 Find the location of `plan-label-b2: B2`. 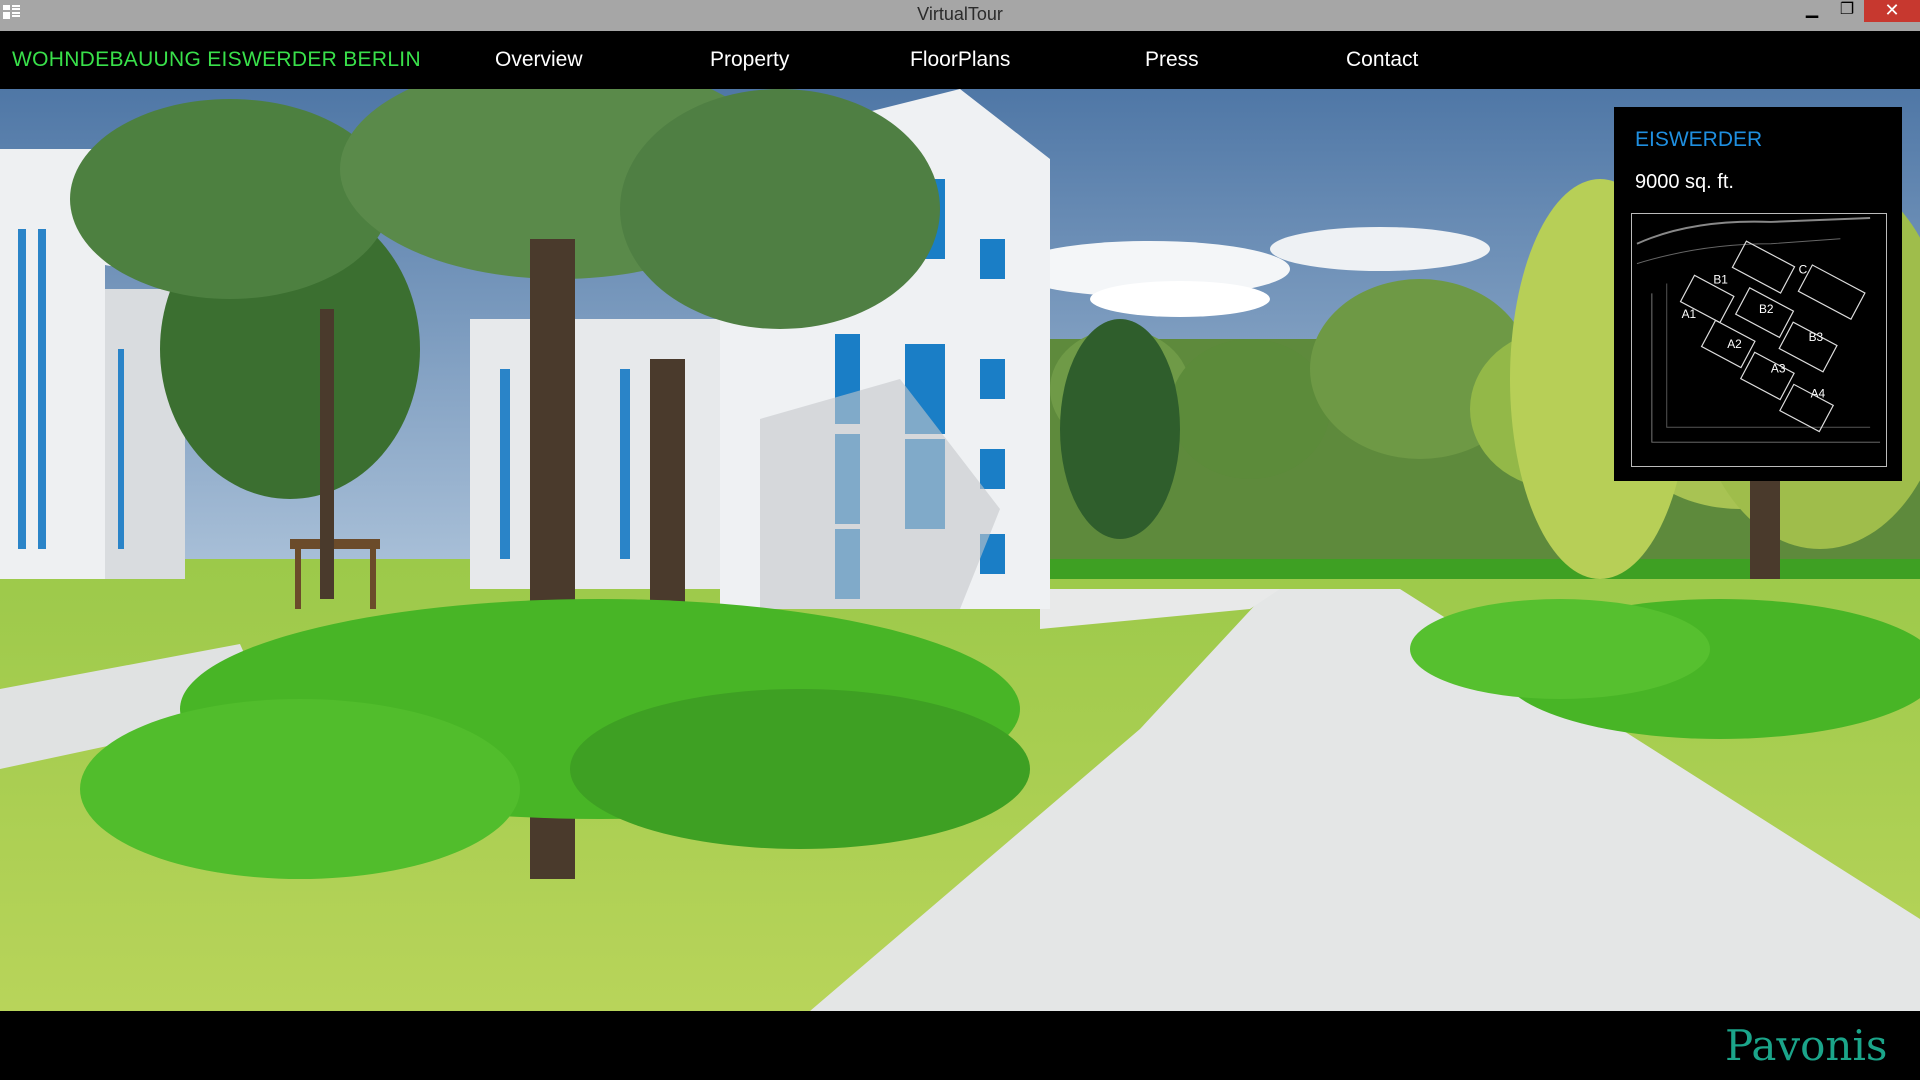

plan-label-b2: B2 is located at coordinates (1766, 309).